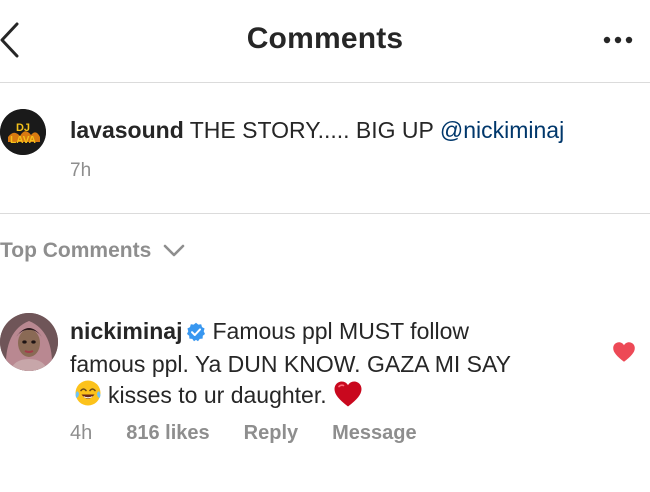 Image resolution: width=650 pixels, height=492 pixels. I want to click on profile-photo-icon, so click(29, 342).